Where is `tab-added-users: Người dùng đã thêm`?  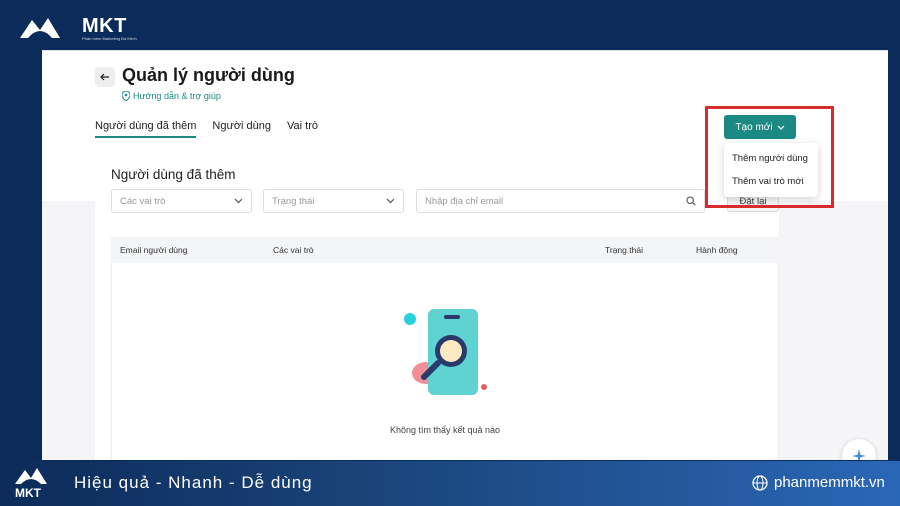 tab-added-users: Người dùng đã thêm is located at coordinates (146, 129).